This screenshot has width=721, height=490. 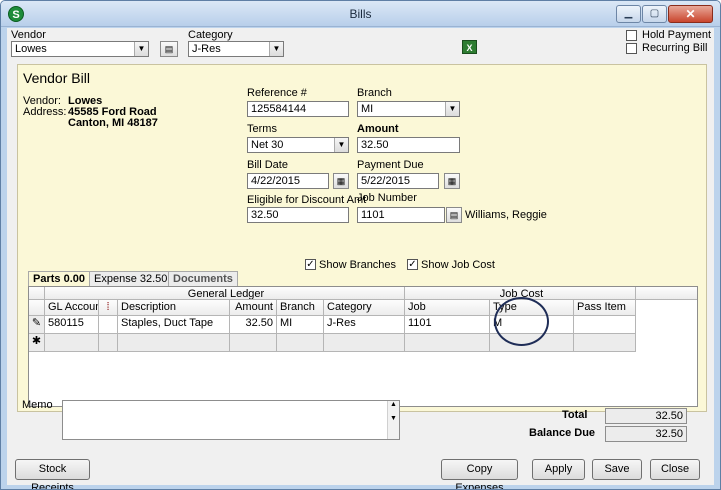 What do you see at coordinates (646, 416) in the screenshot?
I see `total-value: 32.50` at bounding box center [646, 416].